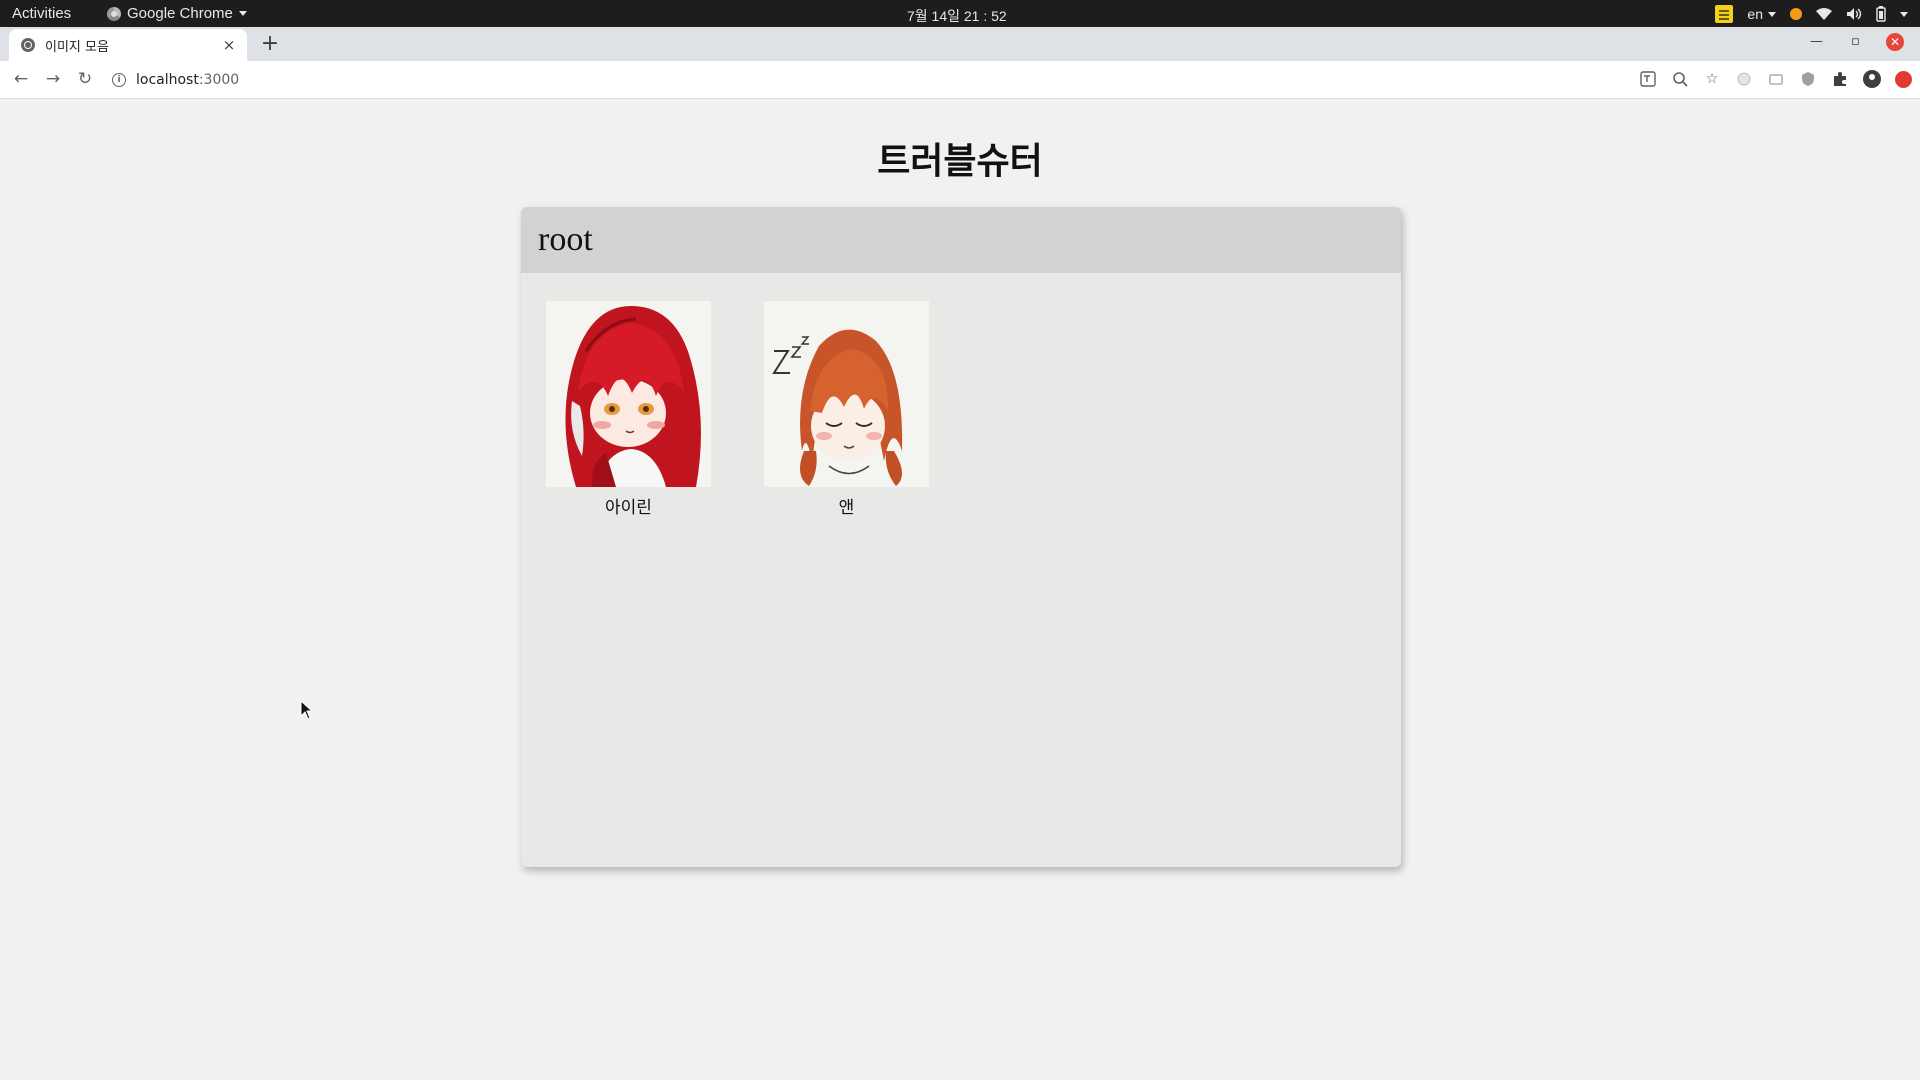 This screenshot has width=1920, height=1080. What do you see at coordinates (1796, 14) in the screenshot?
I see `notification-dot-icon` at bounding box center [1796, 14].